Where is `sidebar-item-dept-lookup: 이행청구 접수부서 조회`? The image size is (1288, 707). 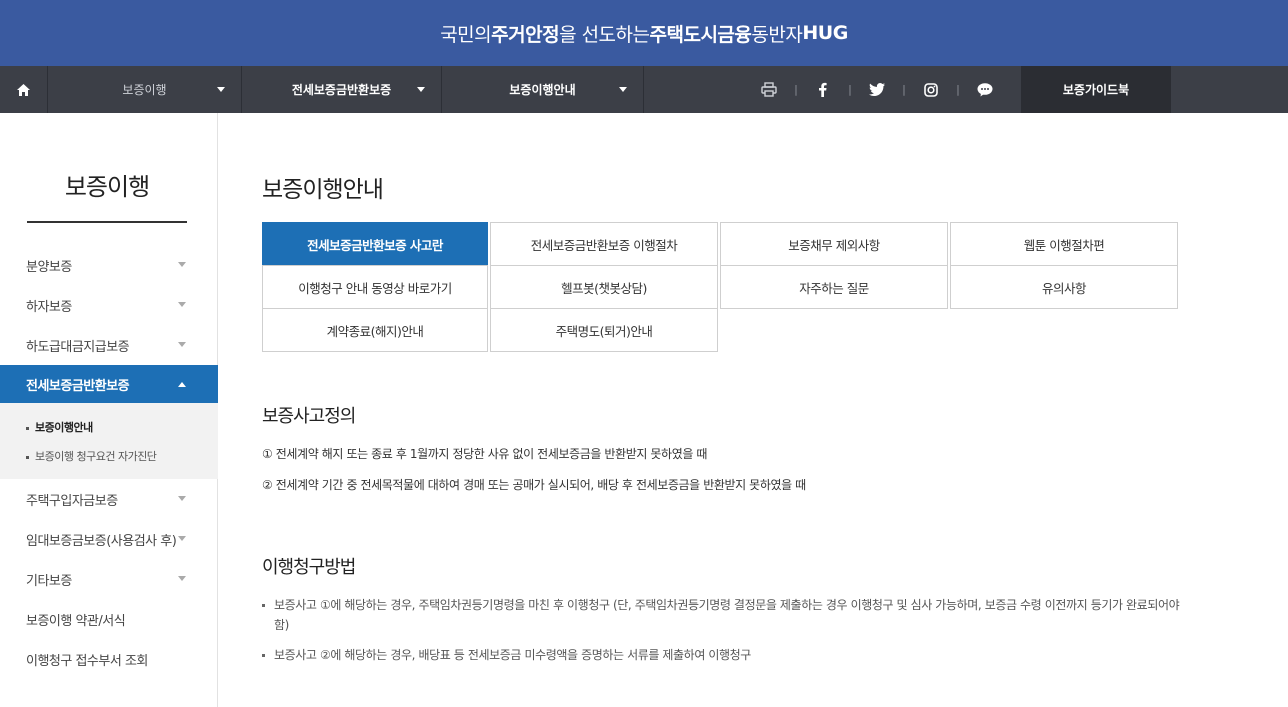 sidebar-item-dept-lookup: 이행청구 접수부서 조회 is located at coordinates (109, 659).